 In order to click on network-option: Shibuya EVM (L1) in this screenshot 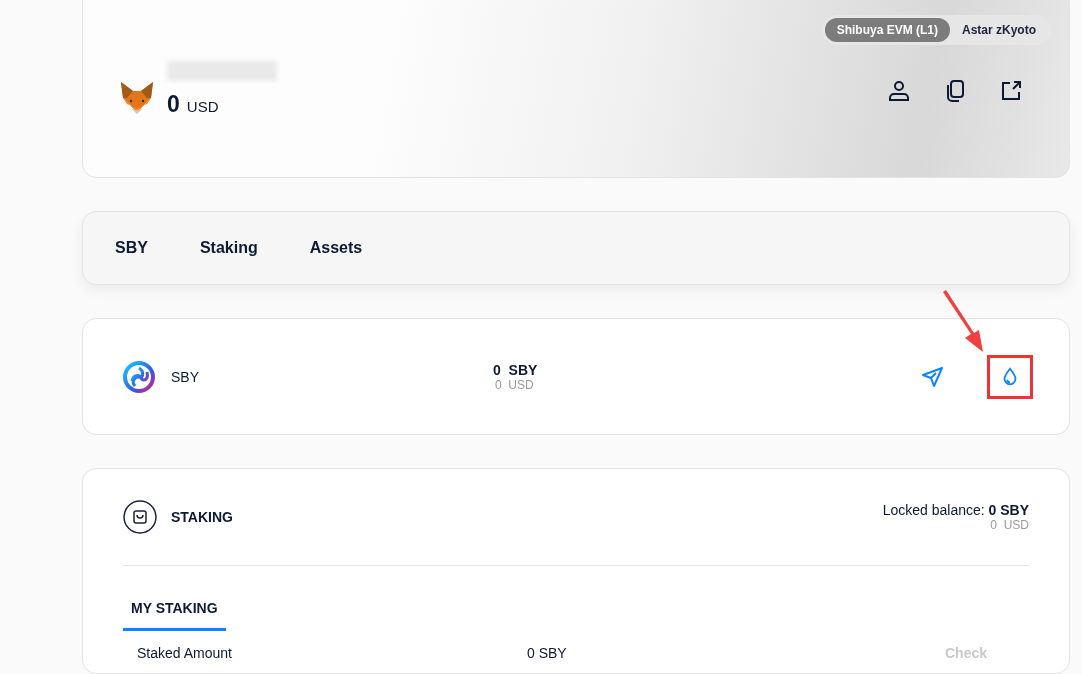, I will do `click(887, 30)`.